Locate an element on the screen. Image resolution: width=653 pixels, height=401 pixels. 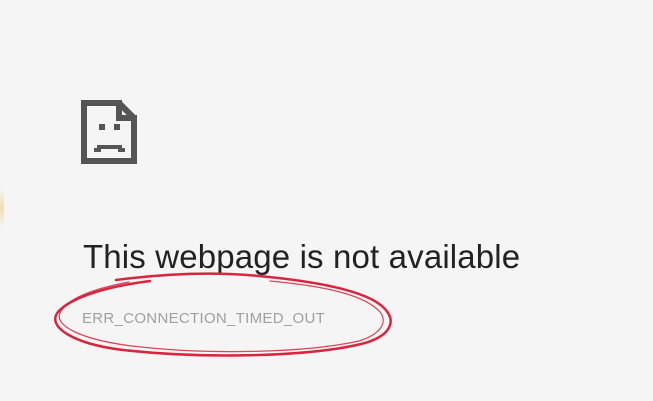
page-title: This webpage is not available is located at coordinates (302, 256).